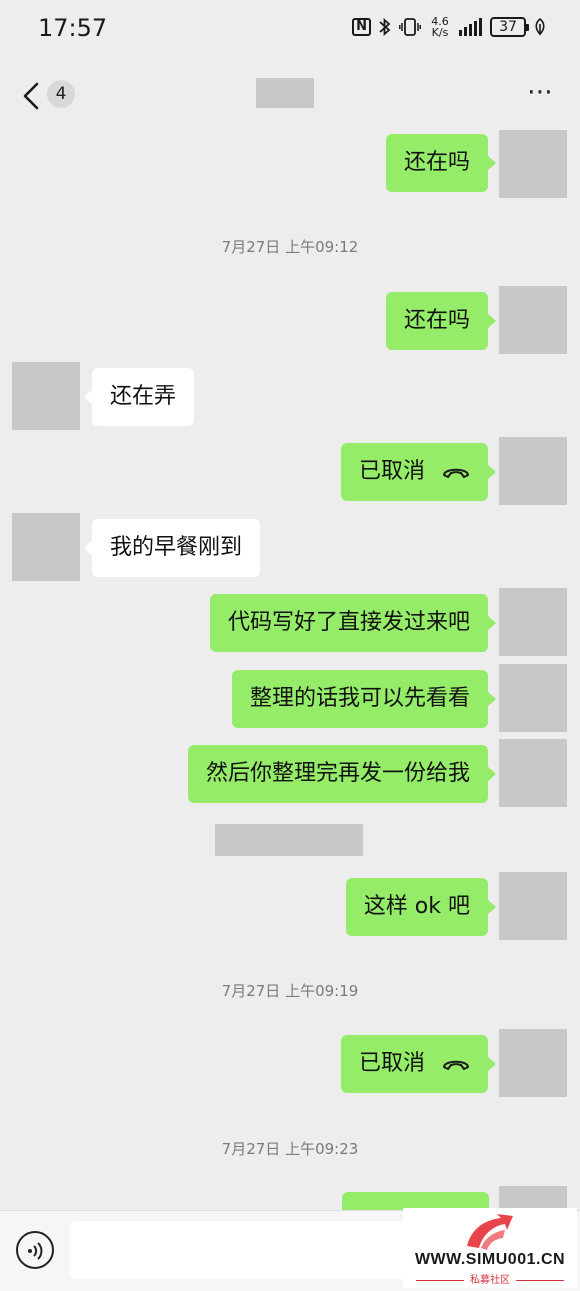  Describe the element at coordinates (73, 28) in the screenshot. I see `status-time: 17:57` at that location.